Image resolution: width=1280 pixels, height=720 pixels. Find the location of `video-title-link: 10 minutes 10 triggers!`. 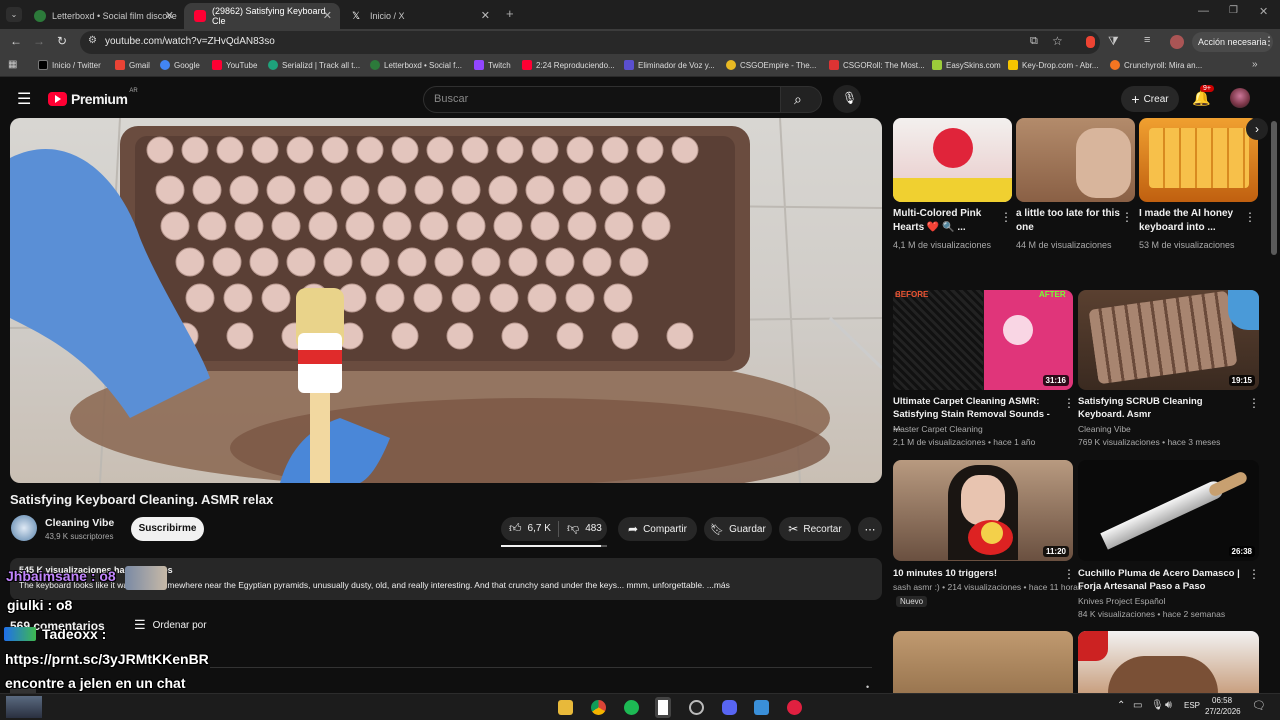

video-title-link: 10 minutes 10 triggers! is located at coordinates (974, 574).